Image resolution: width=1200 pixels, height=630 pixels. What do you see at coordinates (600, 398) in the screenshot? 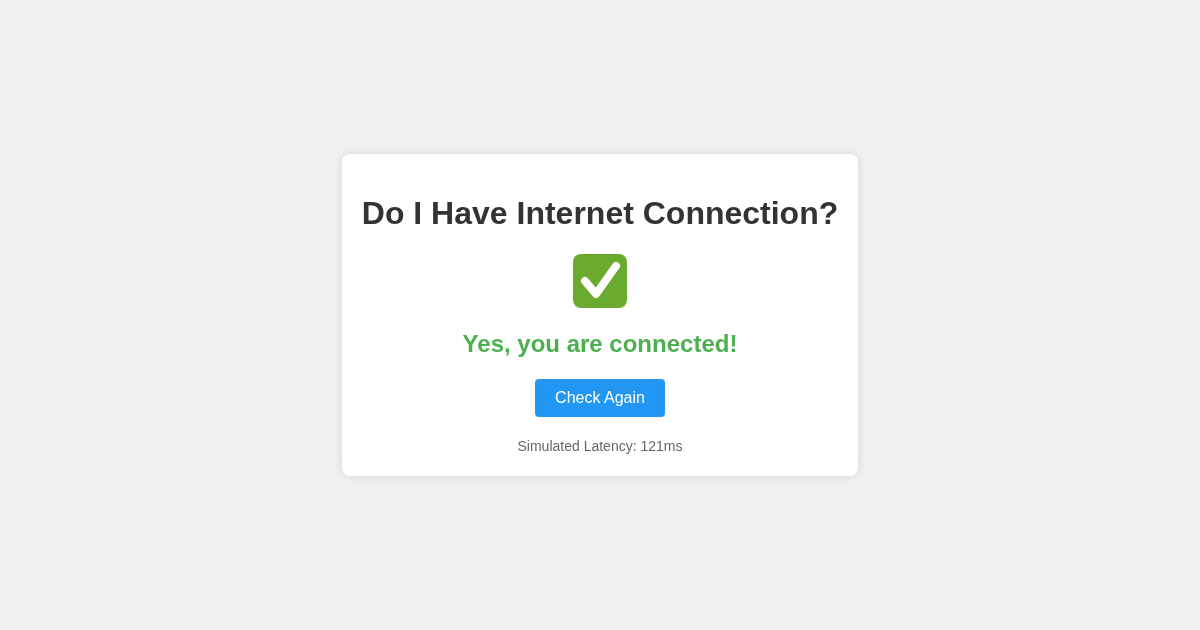
I see `check-again-button: Check Again` at bounding box center [600, 398].